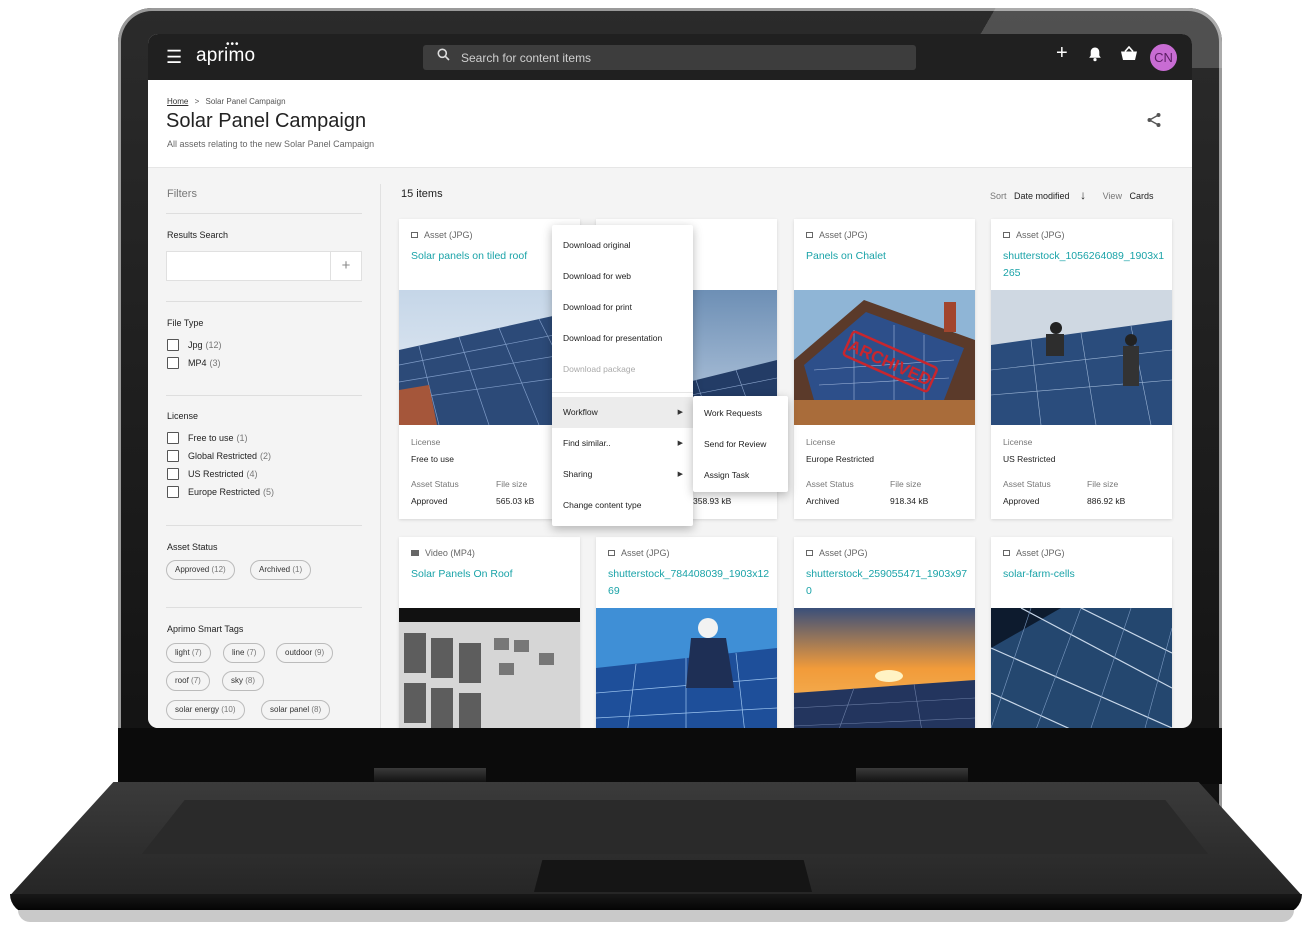 The width and height of the screenshot is (1312, 926). Describe the element at coordinates (673, 876) in the screenshot. I see `trackpad` at that location.